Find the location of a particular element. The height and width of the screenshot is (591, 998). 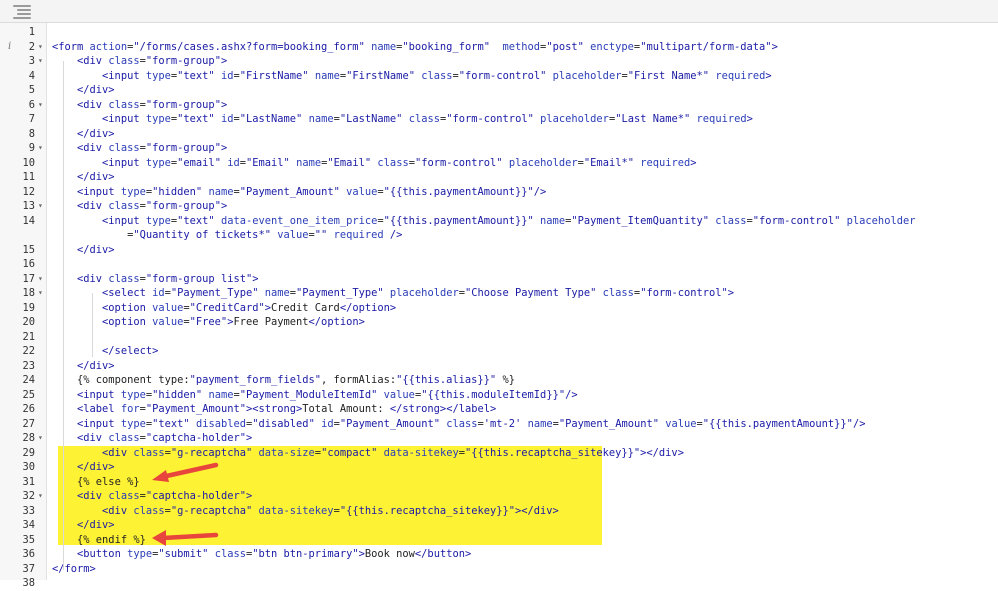

line-number: 2 is located at coordinates (31, 46).